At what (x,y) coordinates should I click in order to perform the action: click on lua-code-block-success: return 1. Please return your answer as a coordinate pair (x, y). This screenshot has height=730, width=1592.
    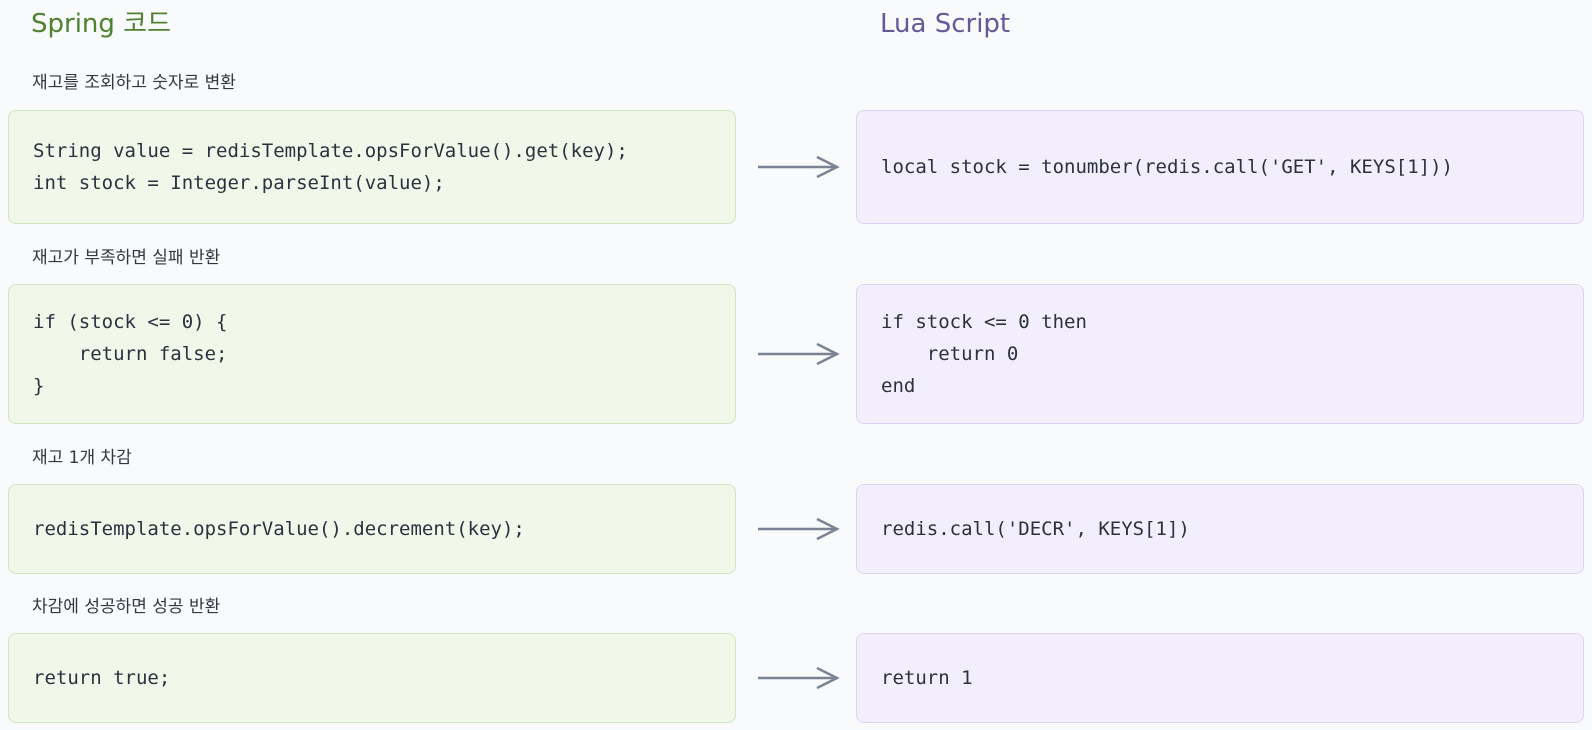
    Looking at the image, I should click on (1220, 678).